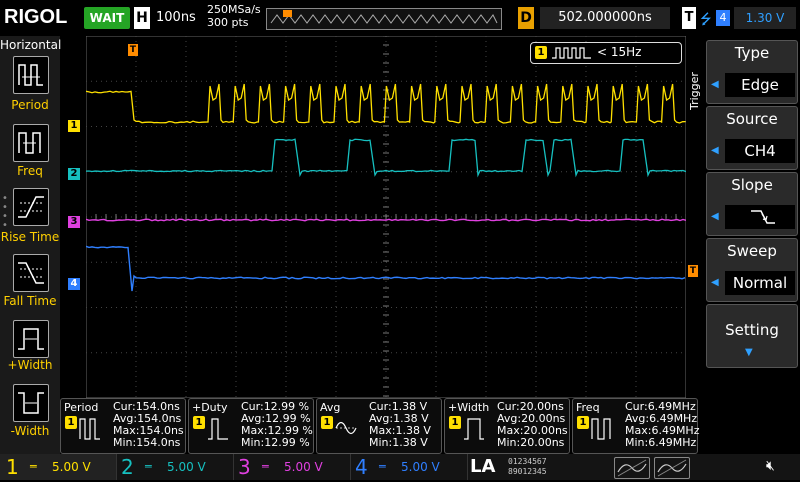 The image size is (800, 482). I want to click on measurement-name: +Width, so click(468, 407).